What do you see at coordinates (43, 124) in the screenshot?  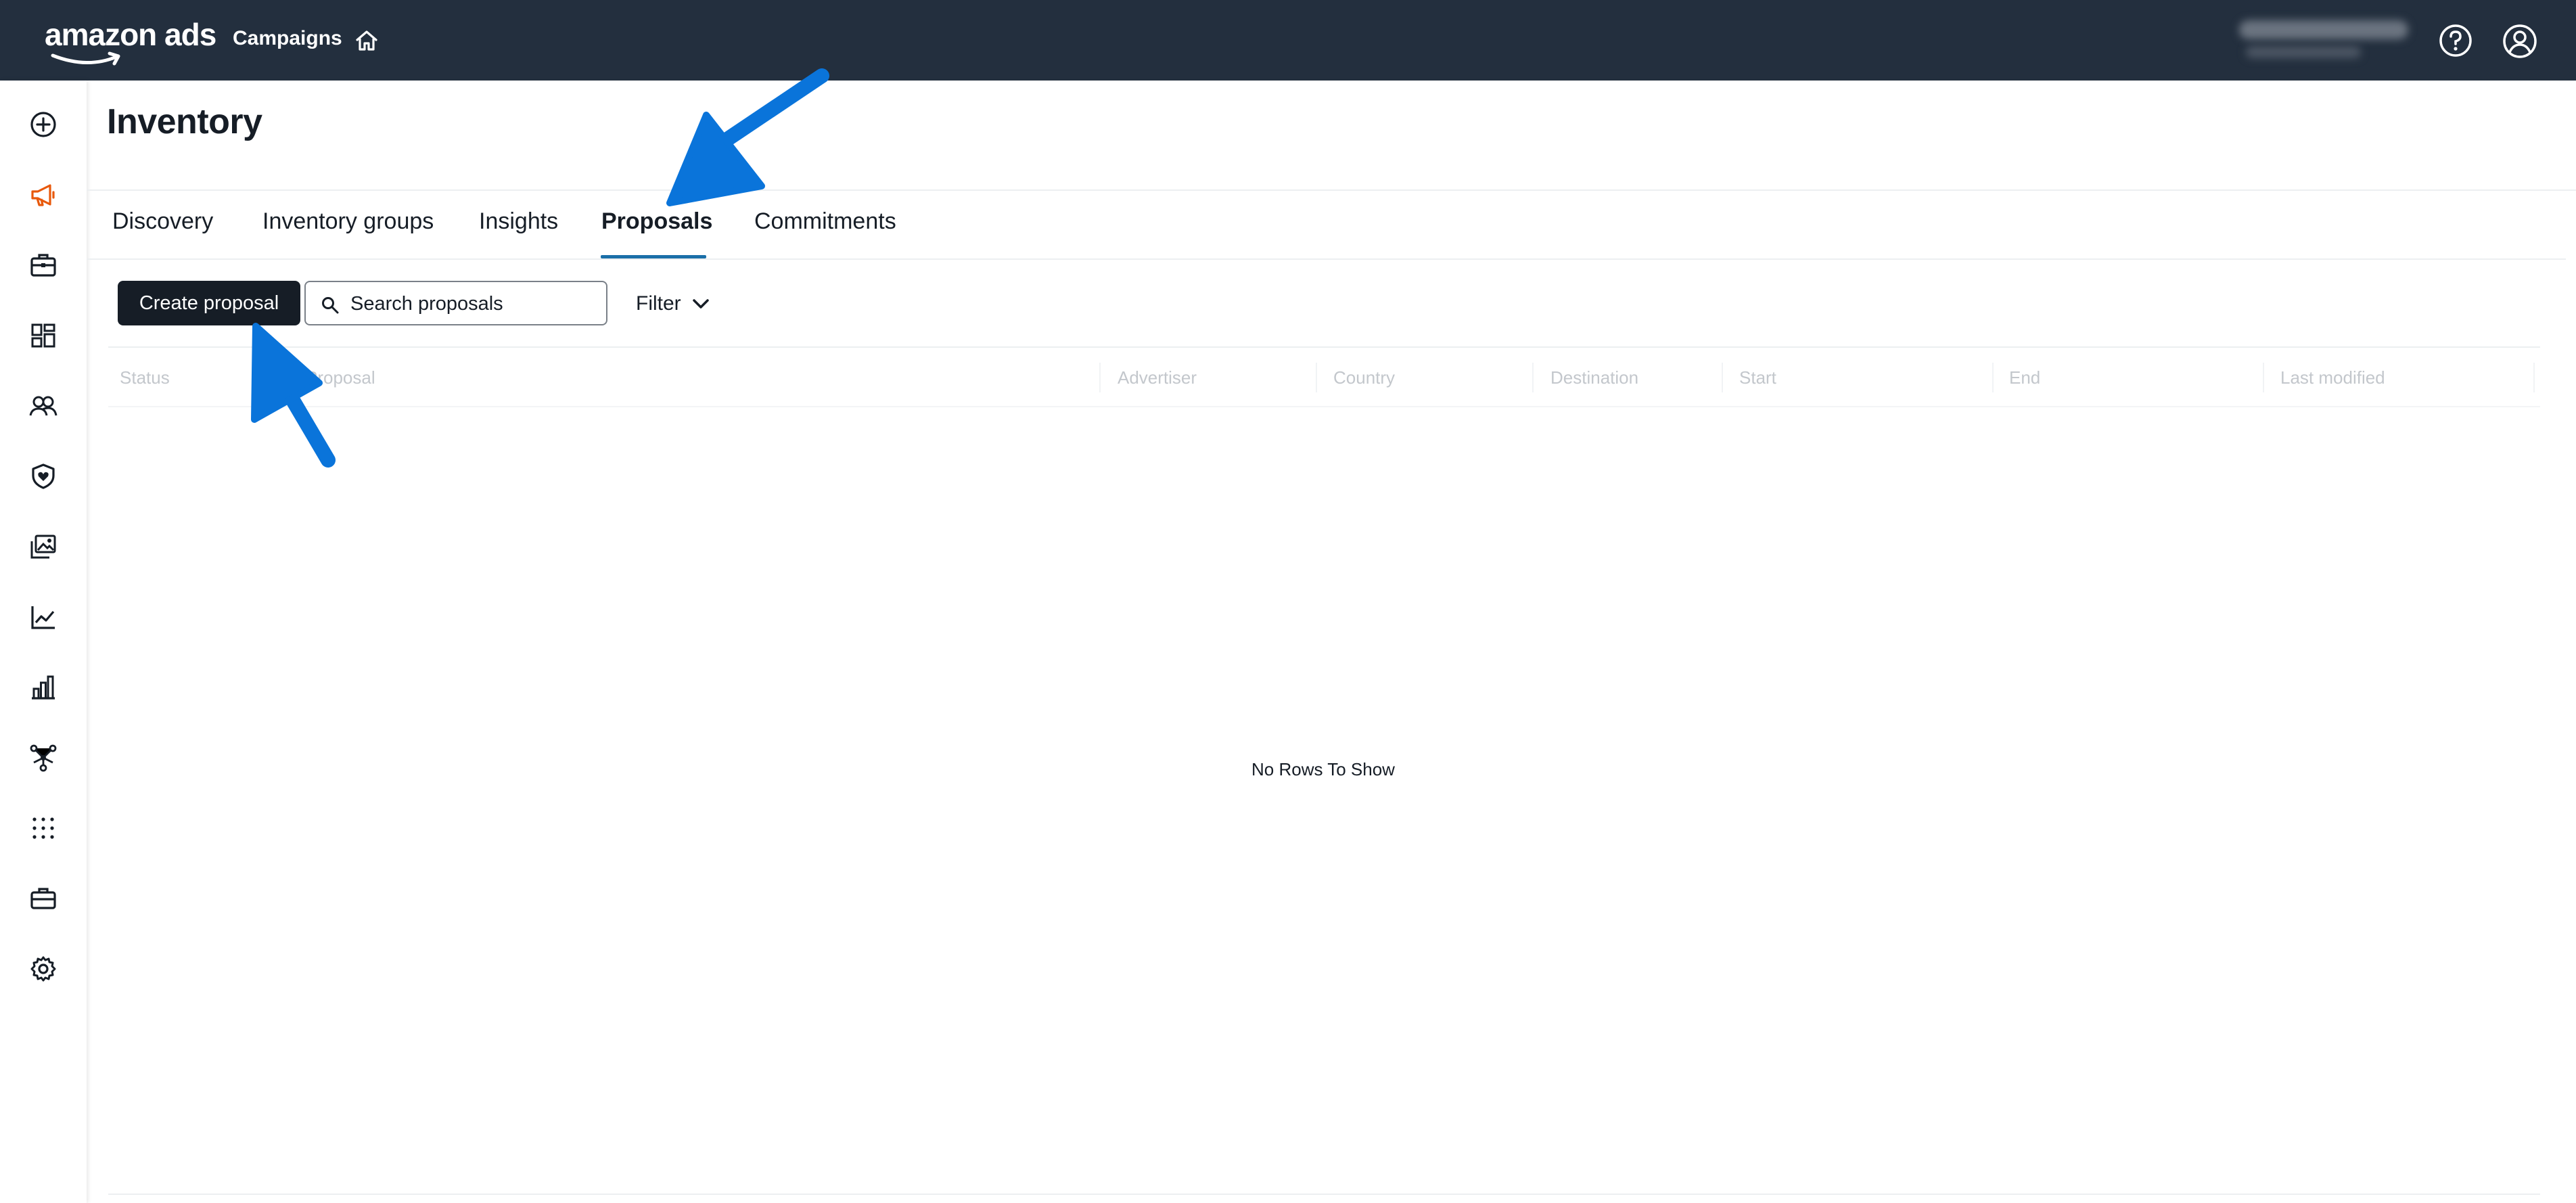 I see `plus-circle-icon` at bounding box center [43, 124].